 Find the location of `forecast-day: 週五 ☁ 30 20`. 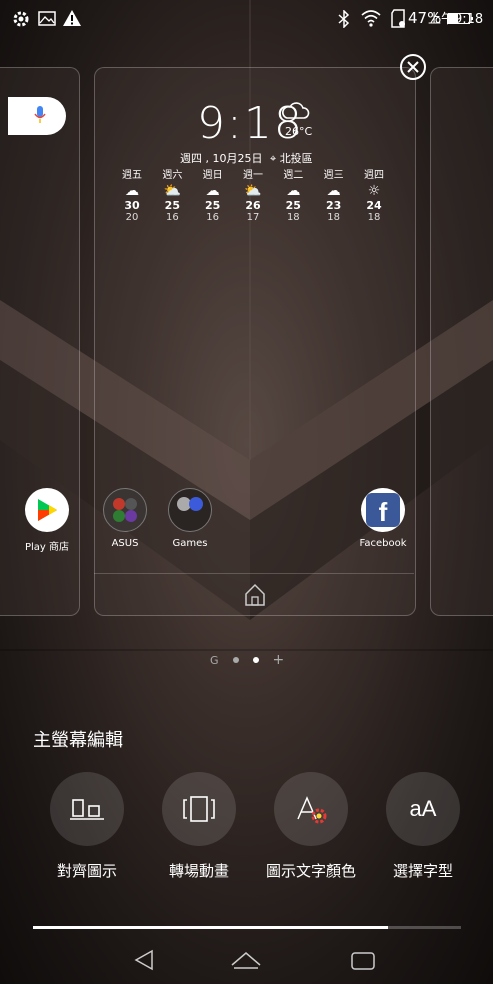

forecast-day: 週五 ☁ 30 20 is located at coordinates (132, 197).